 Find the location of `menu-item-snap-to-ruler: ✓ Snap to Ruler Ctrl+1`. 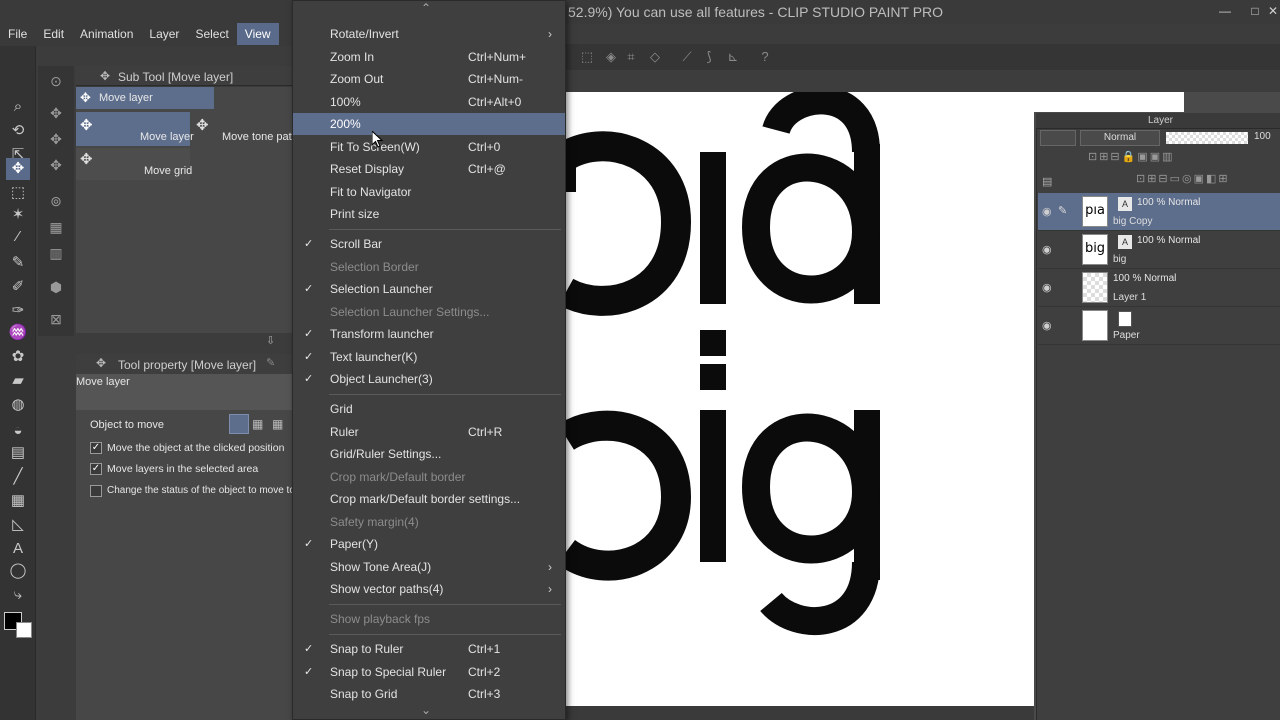

menu-item-snap-to-ruler: ✓ Snap to Ruler Ctrl+1 is located at coordinates (429, 649).